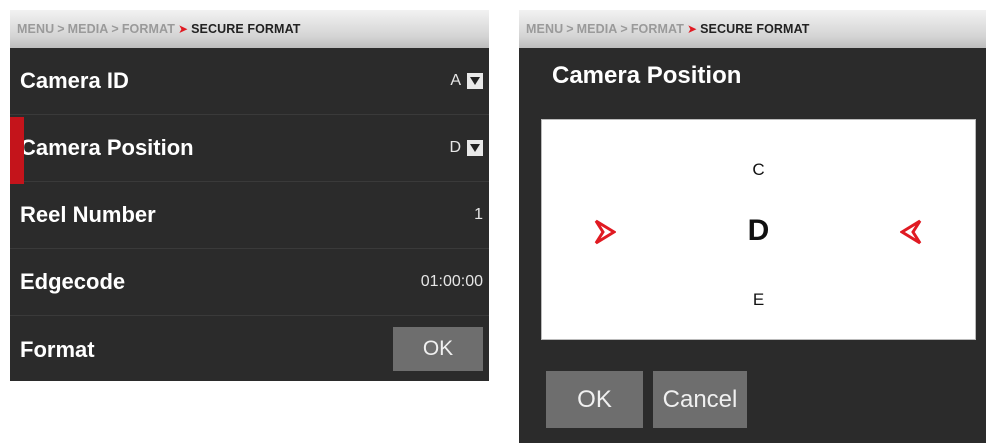 This screenshot has height=443, width=986. What do you see at coordinates (74, 80) in the screenshot?
I see `camera-id-label: Camera ID` at bounding box center [74, 80].